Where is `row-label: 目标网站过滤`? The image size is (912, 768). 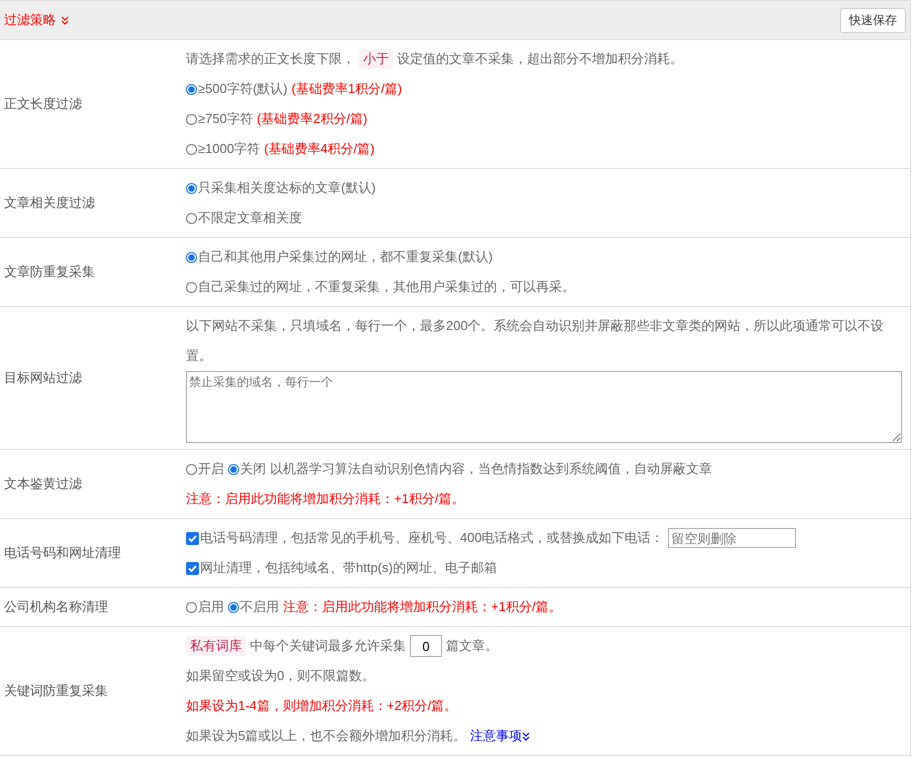 row-label: 目标网站过滤 is located at coordinates (43, 378).